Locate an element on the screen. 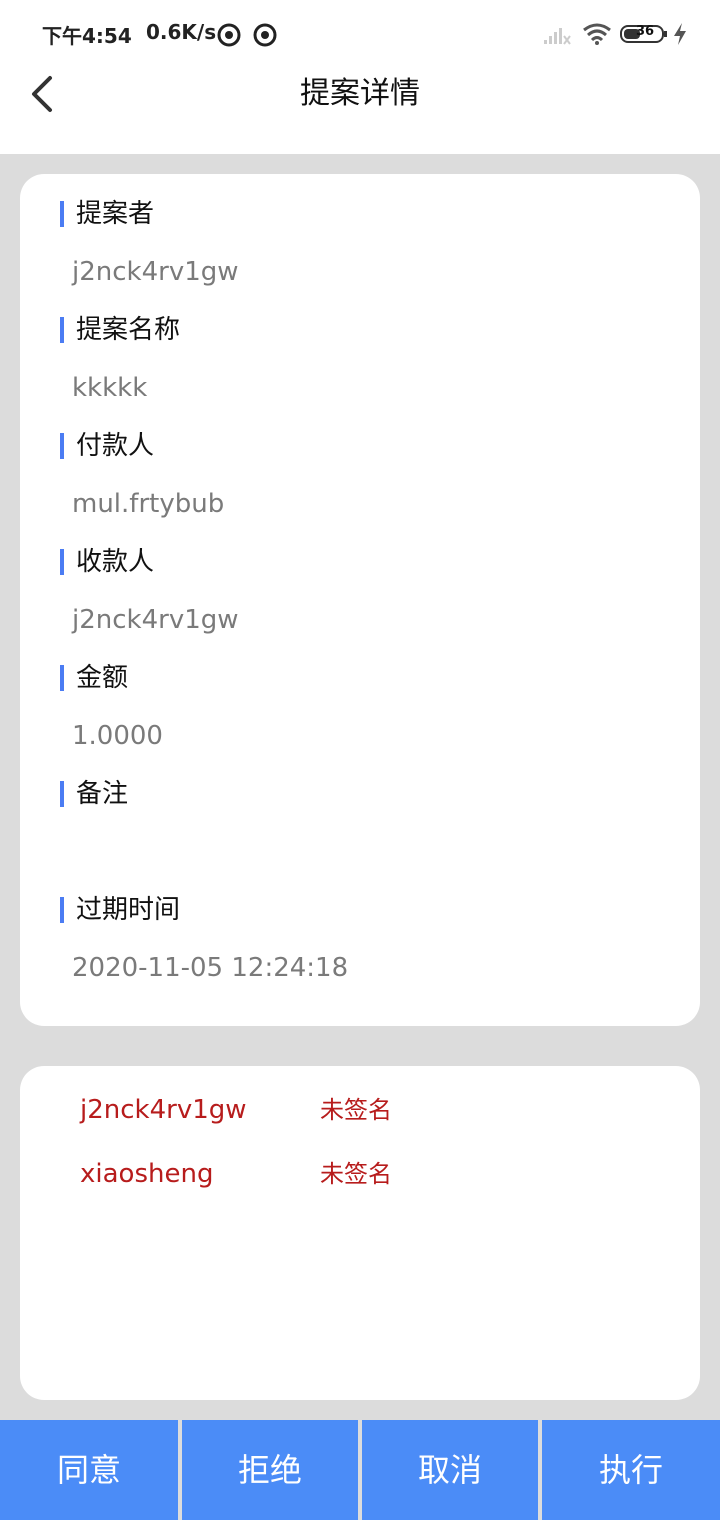  notification-icon is located at coordinates (229, 35).